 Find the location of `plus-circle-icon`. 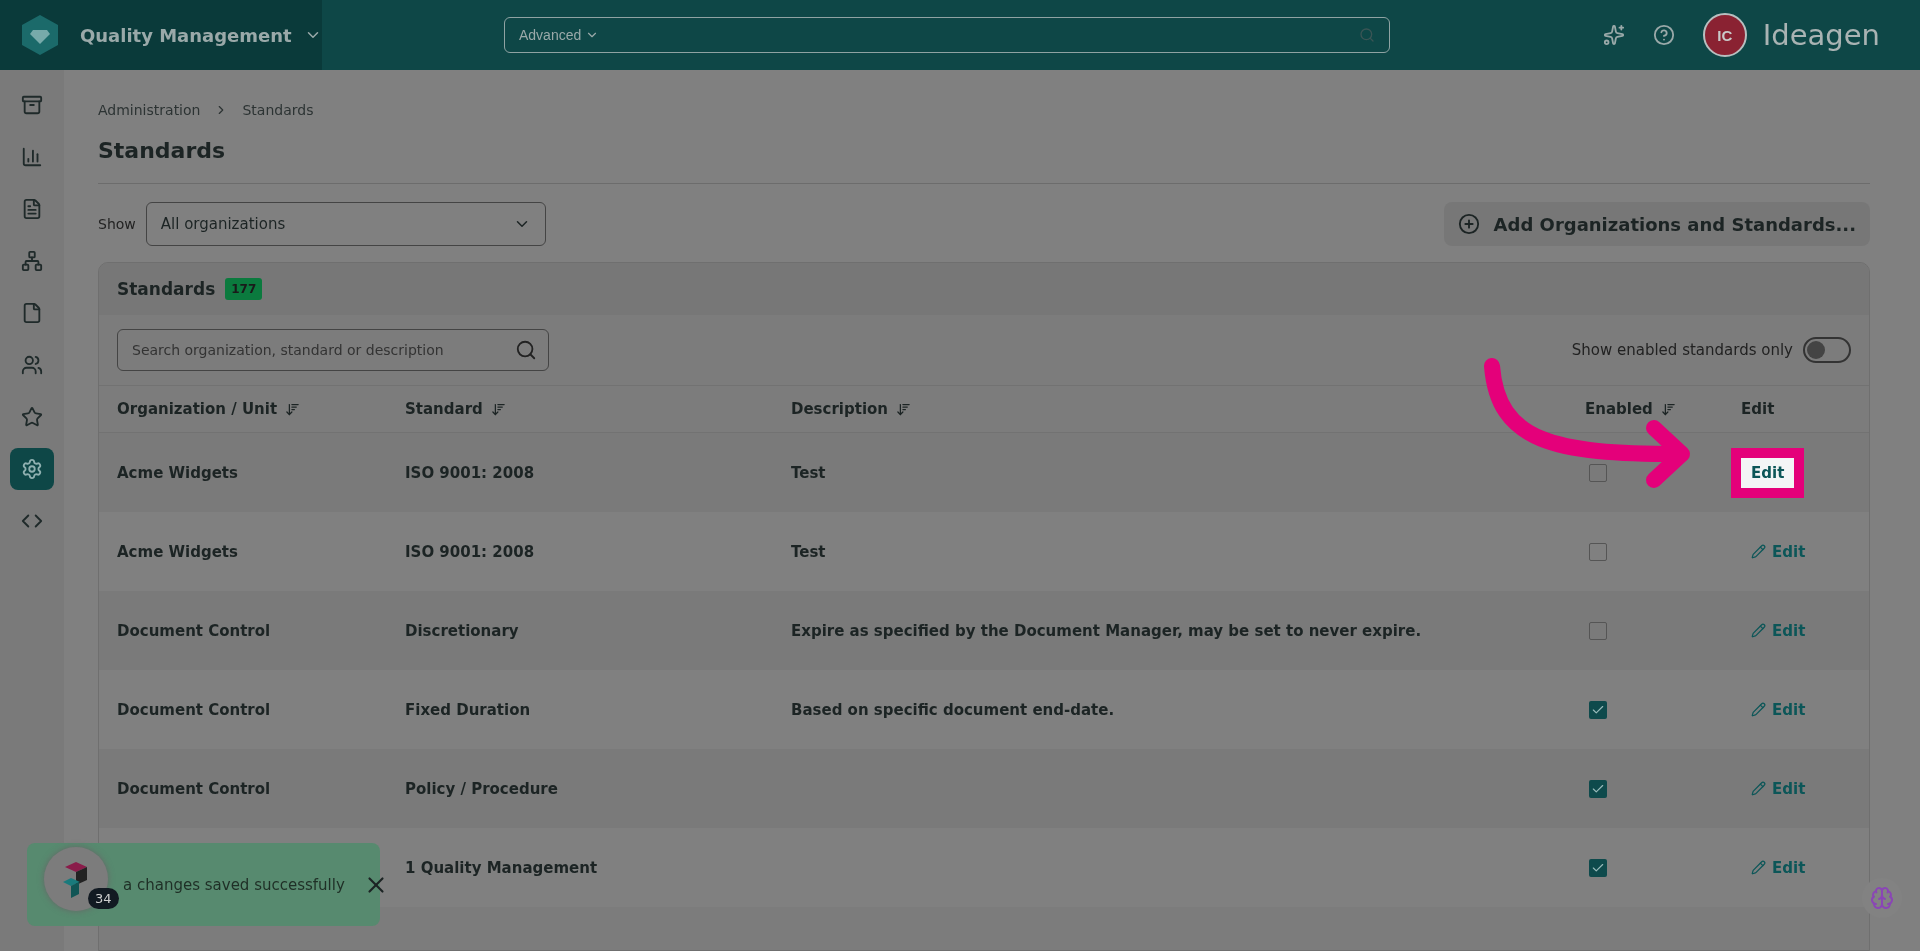

plus-circle-icon is located at coordinates (1468, 224).